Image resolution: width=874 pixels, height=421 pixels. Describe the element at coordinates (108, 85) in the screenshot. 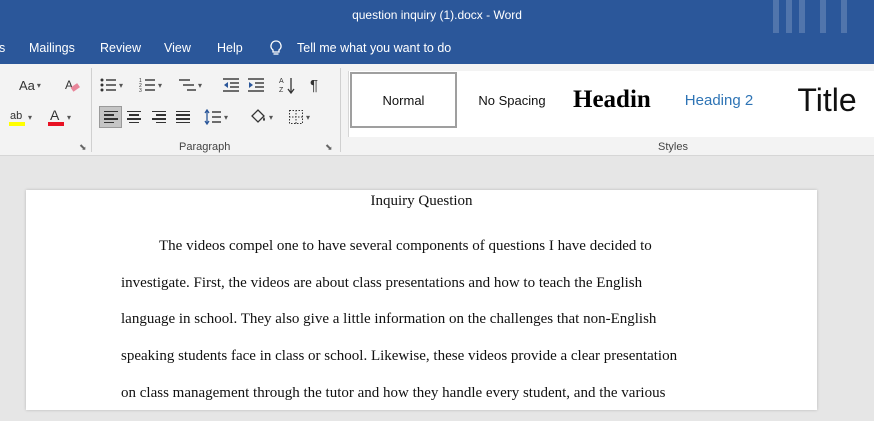

I see `bullets-icon` at that location.